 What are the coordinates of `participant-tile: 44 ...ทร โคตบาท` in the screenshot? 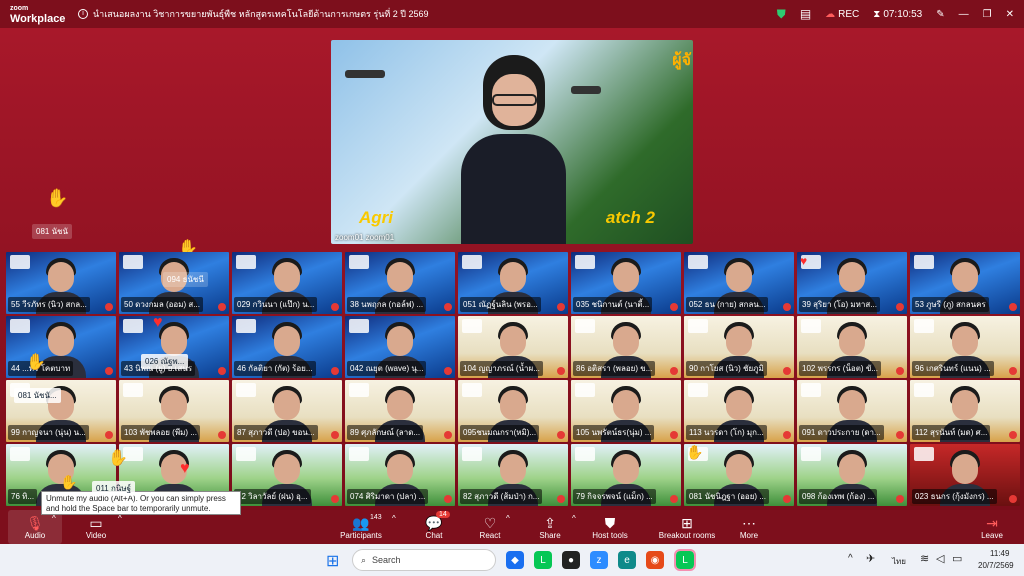 It's located at (61, 347).